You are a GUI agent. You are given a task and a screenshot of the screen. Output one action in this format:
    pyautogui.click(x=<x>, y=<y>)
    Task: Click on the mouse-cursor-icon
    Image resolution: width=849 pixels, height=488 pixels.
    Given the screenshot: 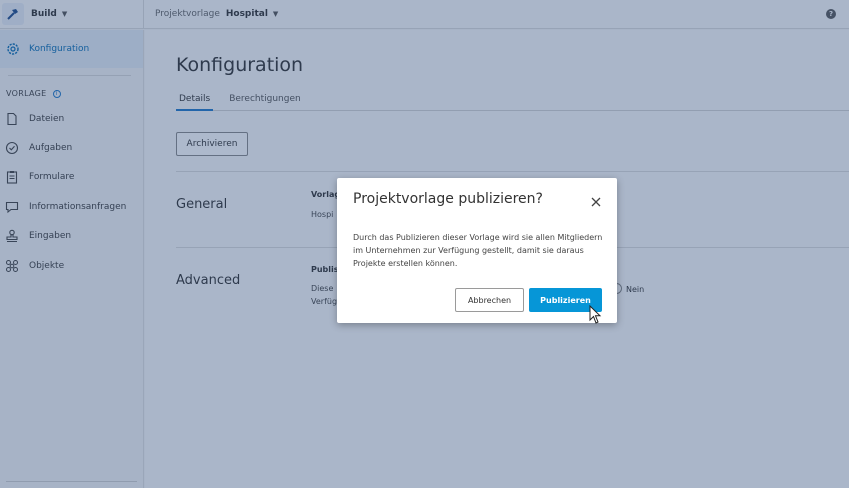 What is the action you would take?
    pyautogui.click(x=595, y=314)
    